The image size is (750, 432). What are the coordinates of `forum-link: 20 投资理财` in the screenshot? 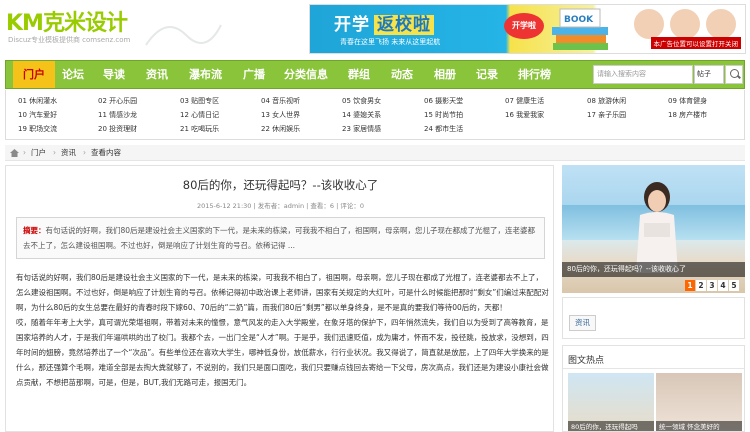 It's located at (117, 130).